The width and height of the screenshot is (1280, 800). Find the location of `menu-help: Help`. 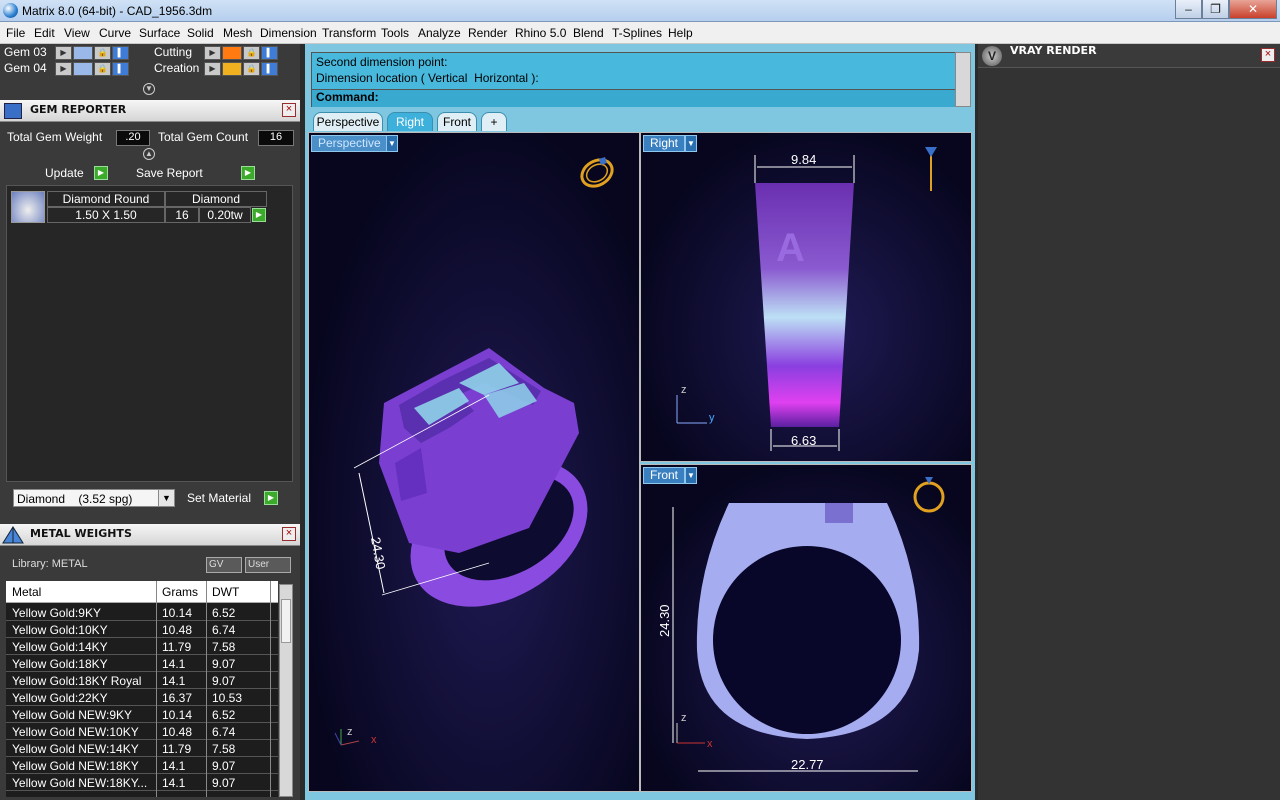

menu-help: Help is located at coordinates (680, 33).